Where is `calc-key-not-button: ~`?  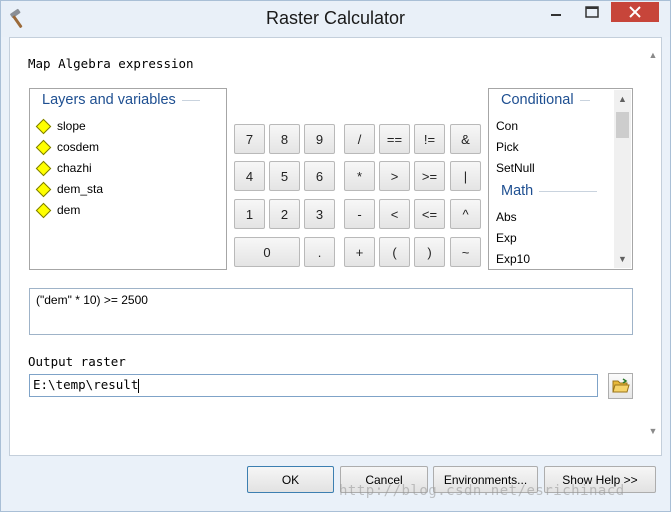
calc-key-not-button: ~ is located at coordinates (465, 252).